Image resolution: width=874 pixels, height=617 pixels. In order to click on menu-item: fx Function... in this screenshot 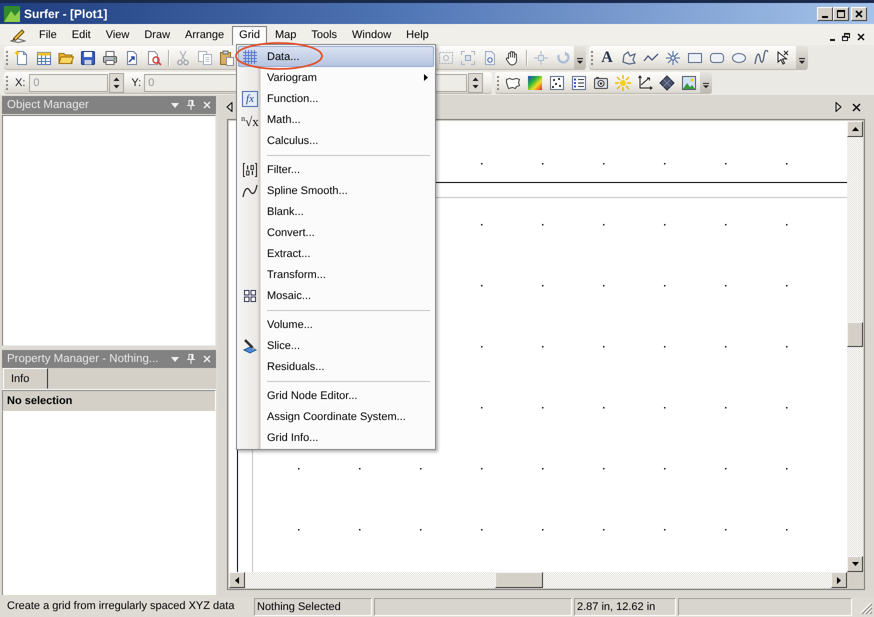, I will do `click(336, 98)`.